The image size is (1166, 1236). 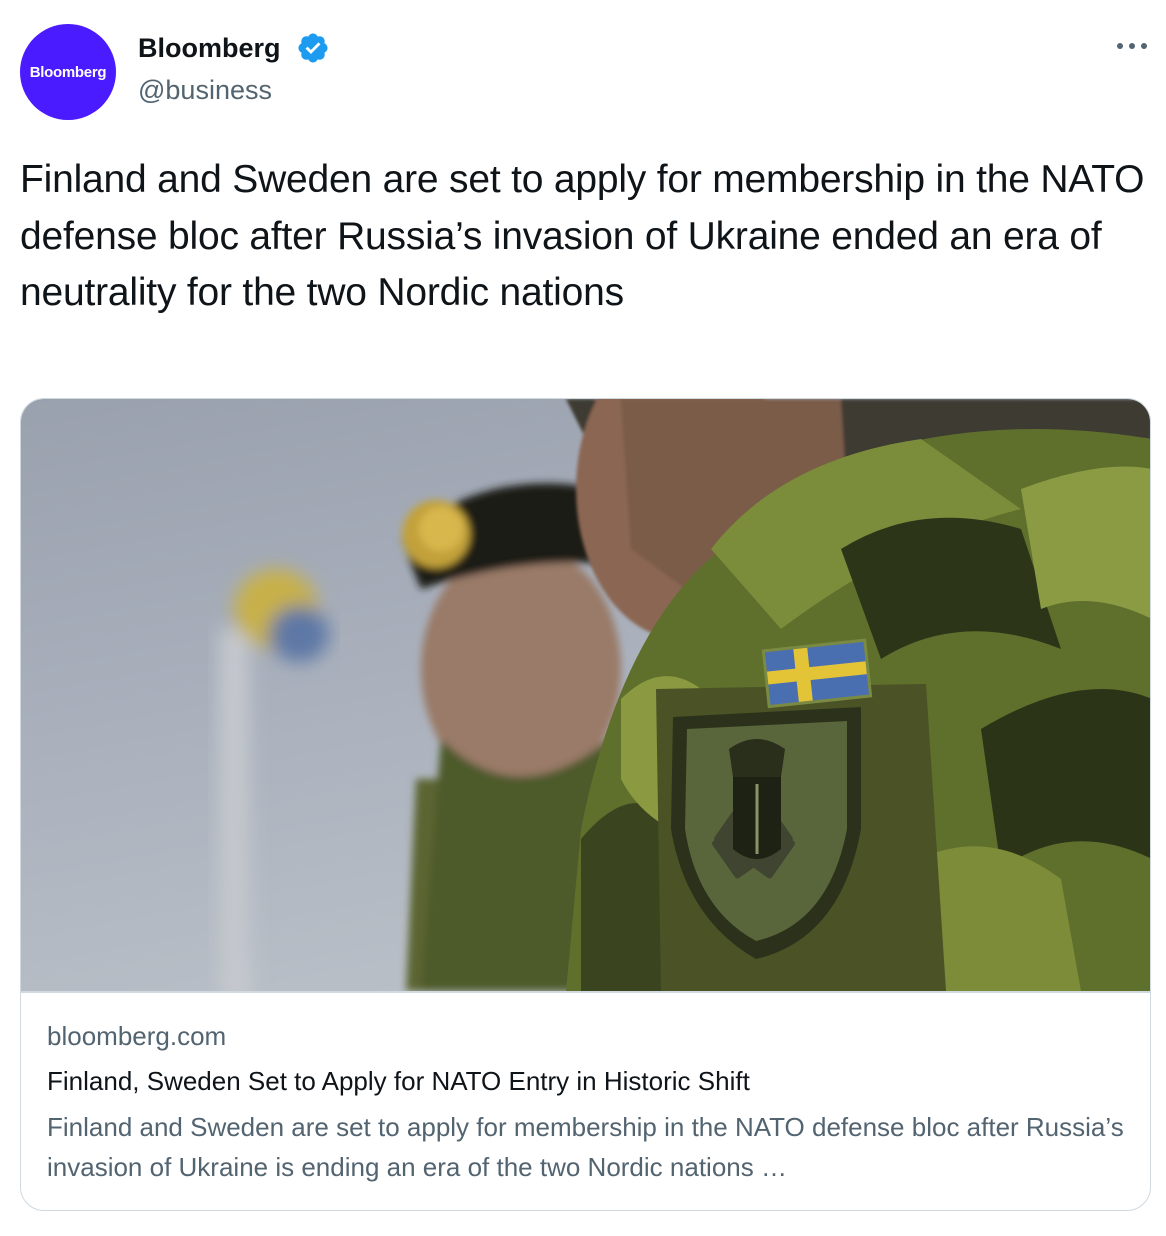 I want to click on author-handle: @business, so click(x=205, y=90).